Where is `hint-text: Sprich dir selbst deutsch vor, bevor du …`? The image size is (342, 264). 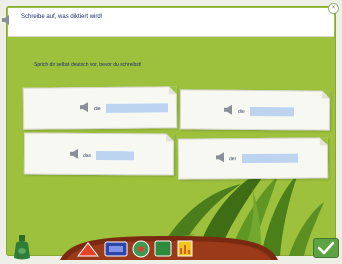
hint-text: Sprich dir selbst deutsch vor, bevor du … is located at coordinates (88, 65).